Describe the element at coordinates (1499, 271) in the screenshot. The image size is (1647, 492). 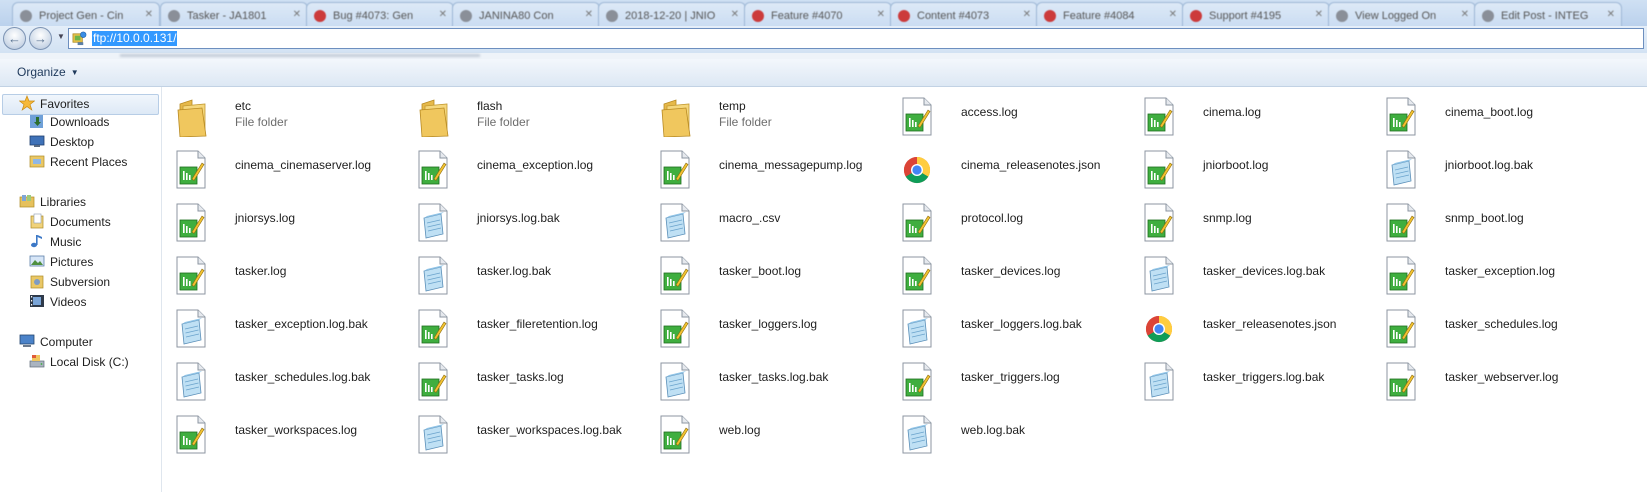
I see `file-item: tasker_exception.log` at that location.